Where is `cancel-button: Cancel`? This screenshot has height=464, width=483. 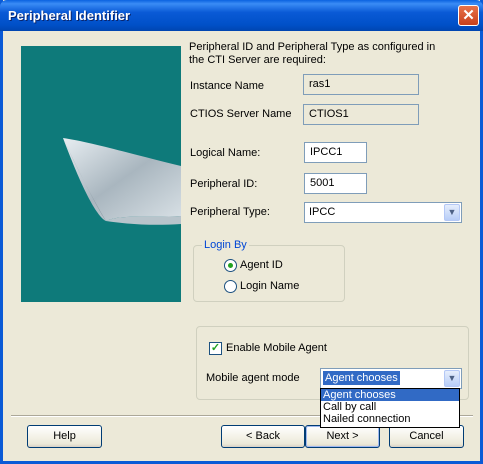
cancel-button: Cancel is located at coordinates (426, 436).